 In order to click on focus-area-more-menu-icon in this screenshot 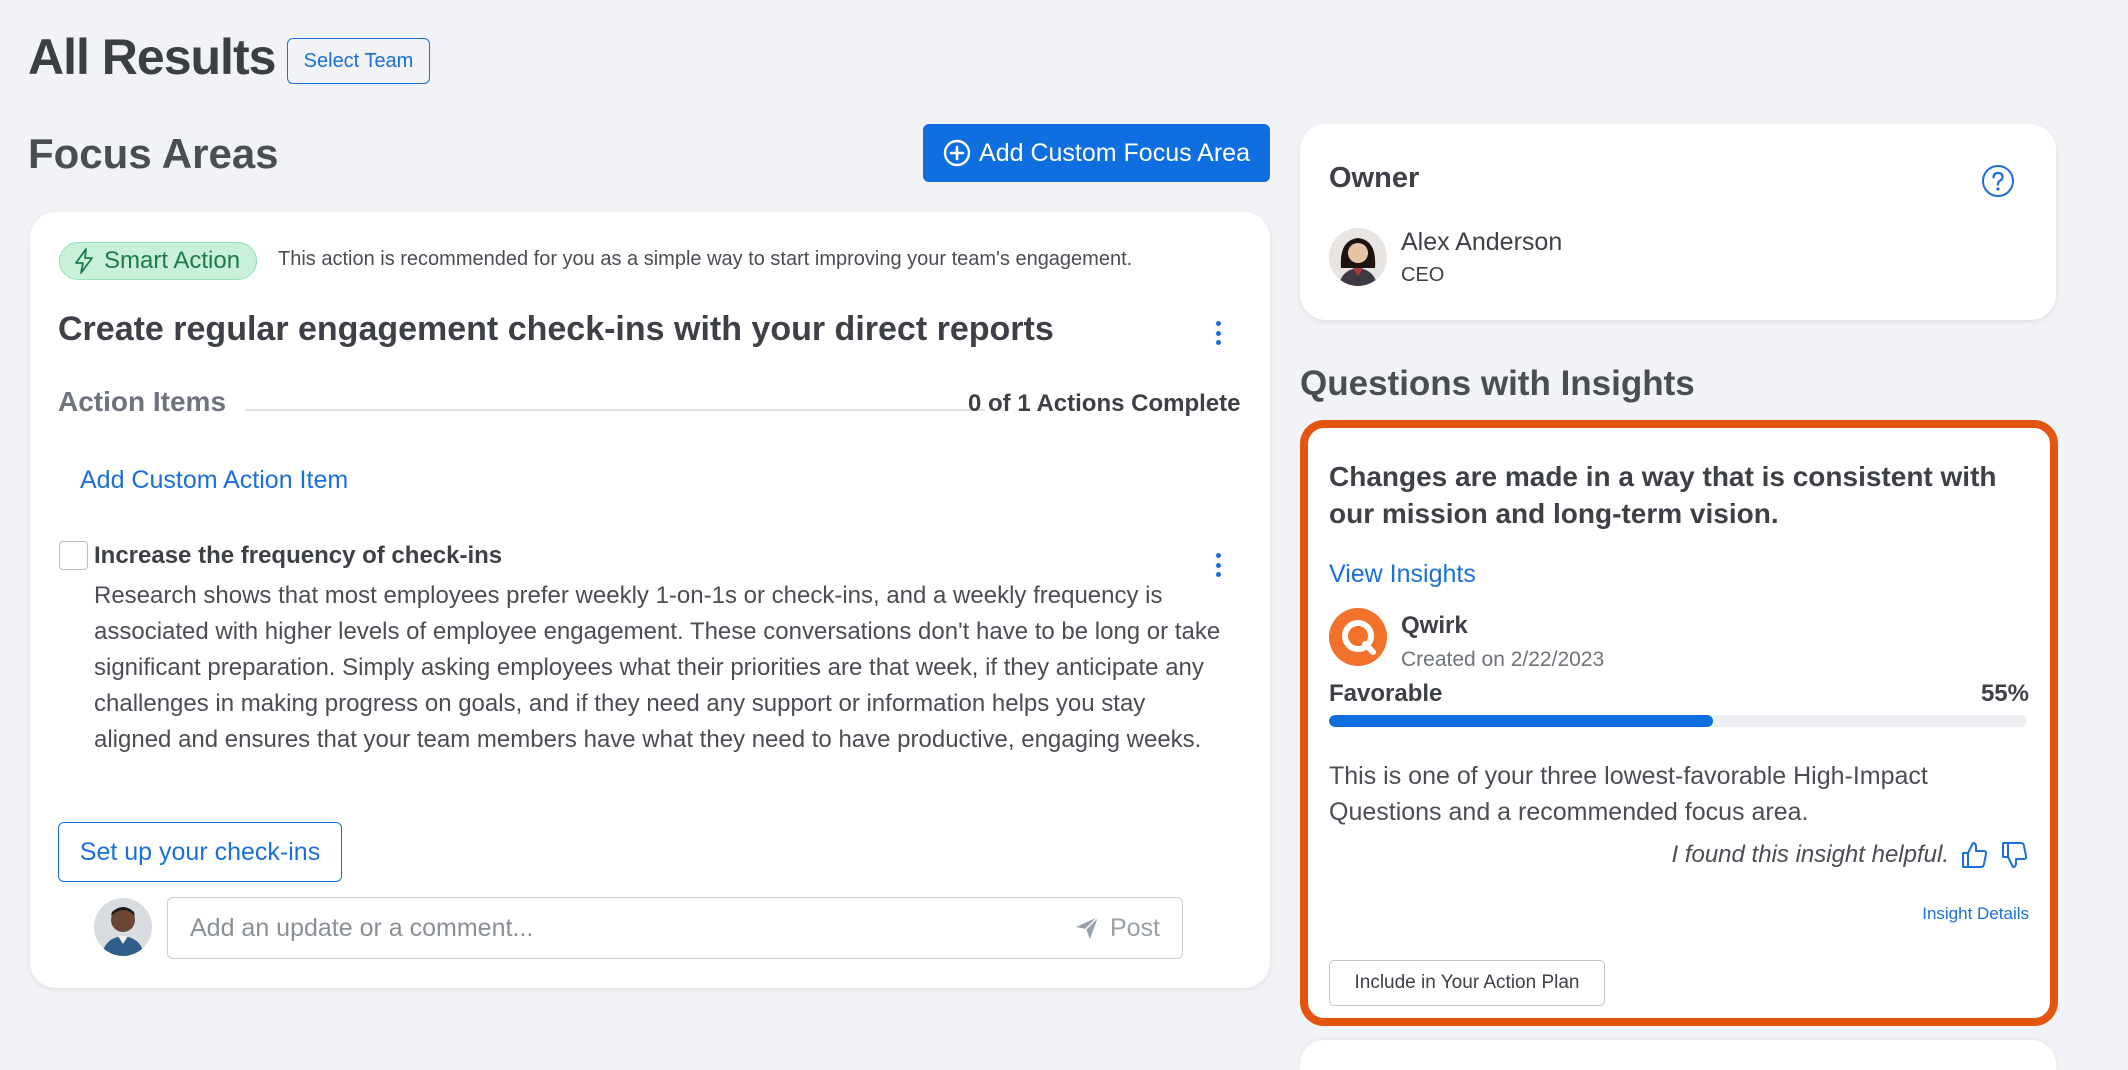, I will do `click(1218, 333)`.